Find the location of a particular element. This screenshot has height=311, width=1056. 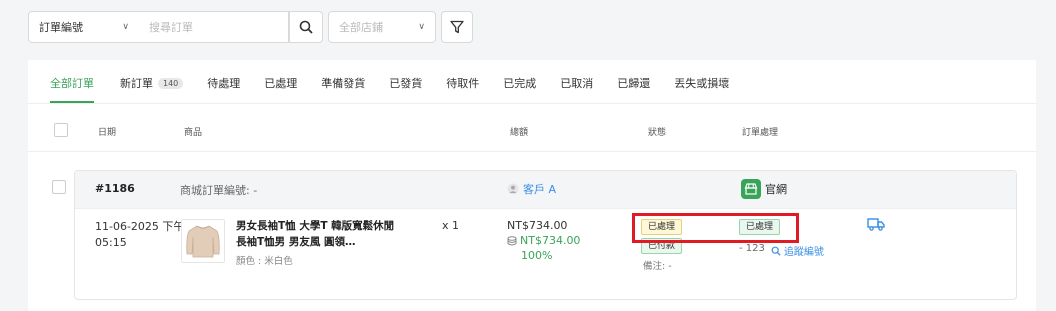

tab-label: 已處理 is located at coordinates (281, 83).